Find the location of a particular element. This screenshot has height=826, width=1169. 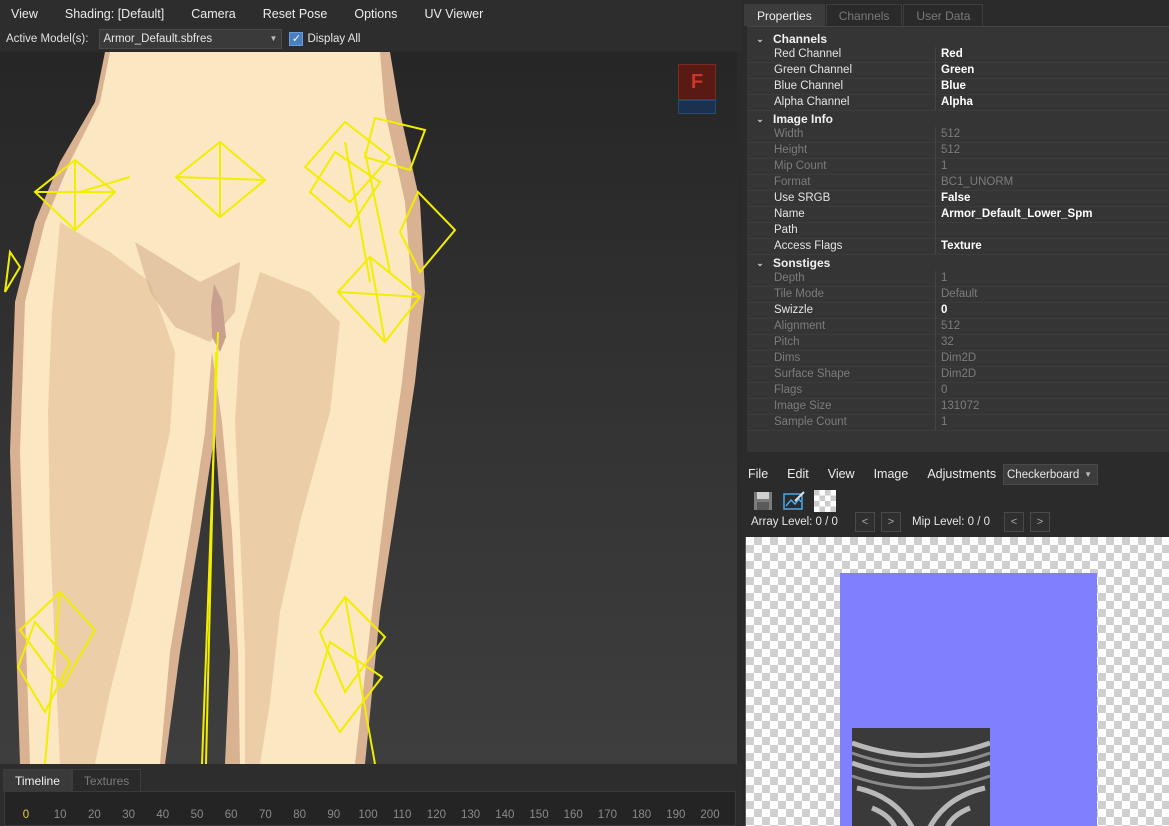

menu-camera: Camera is located at coordinates (213, 14).